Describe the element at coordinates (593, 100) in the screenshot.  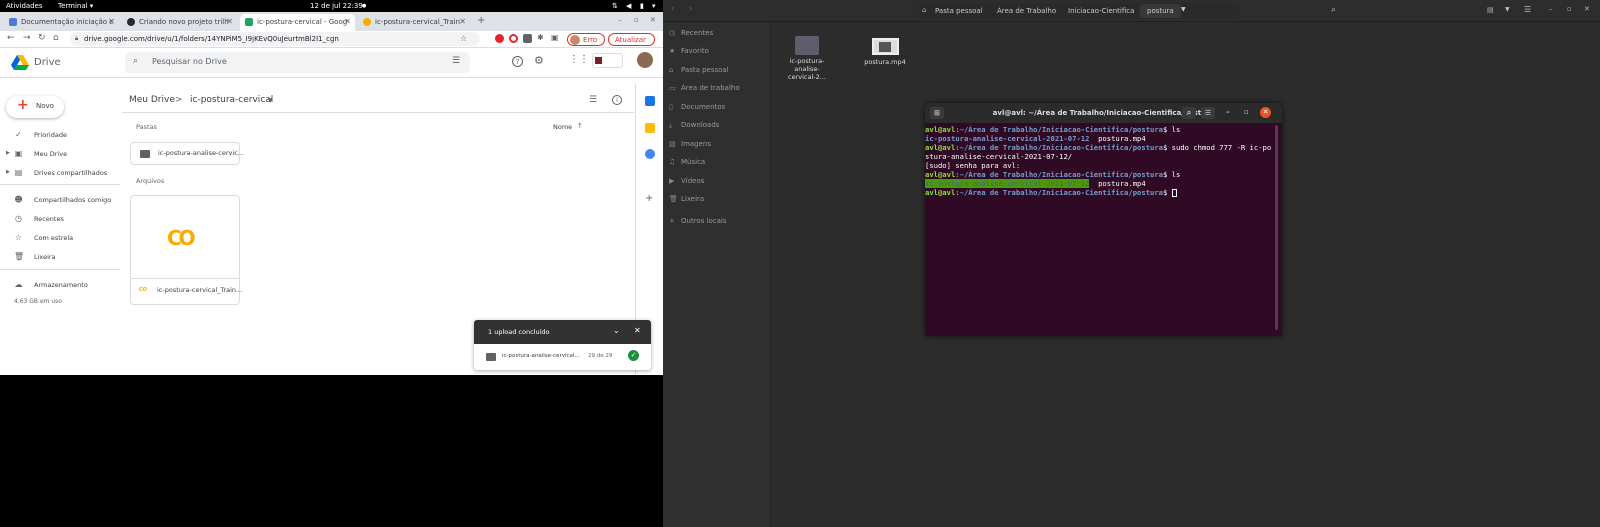
I see `list-view-icon: ☰` at that location.